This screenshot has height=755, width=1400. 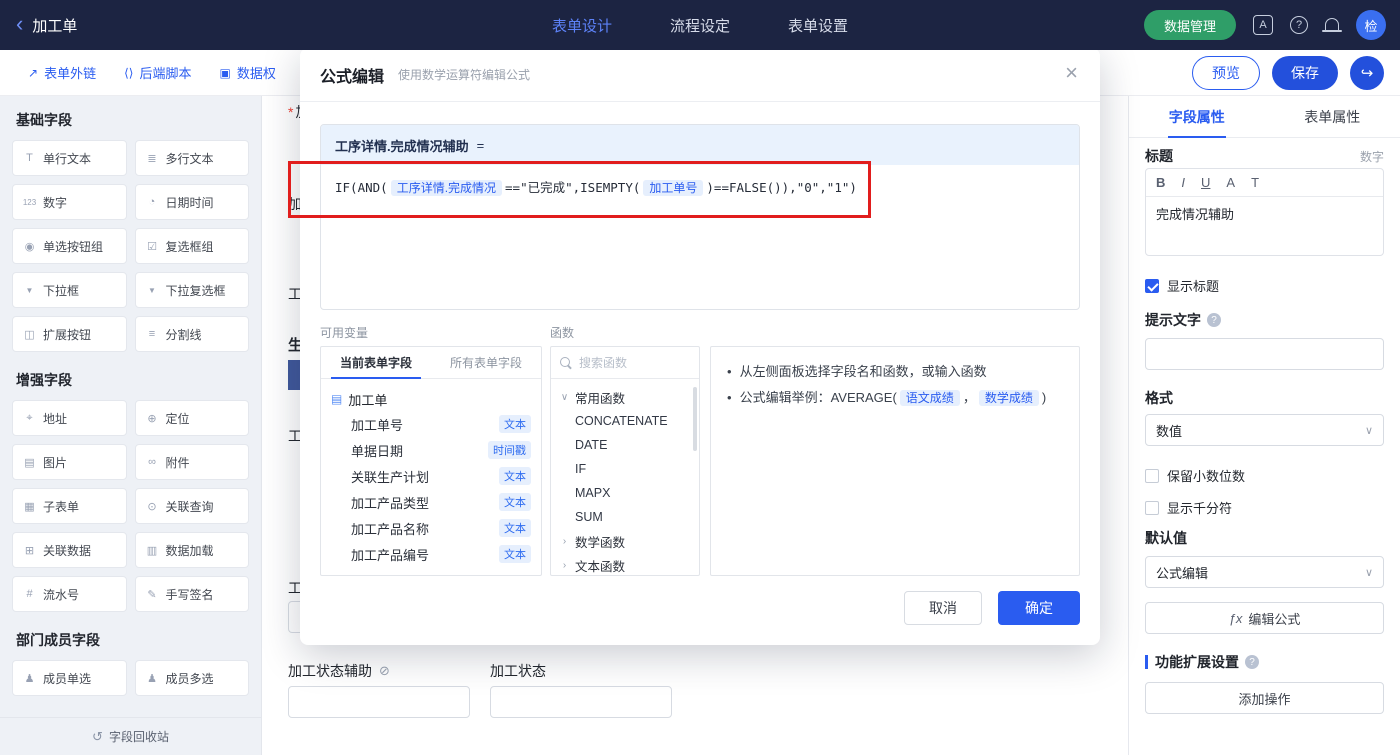 What do you see at coordinates (433, 424) in the screenshot?
I see `variable-item: 加工单号 文本` at bounding box center [433, 424].